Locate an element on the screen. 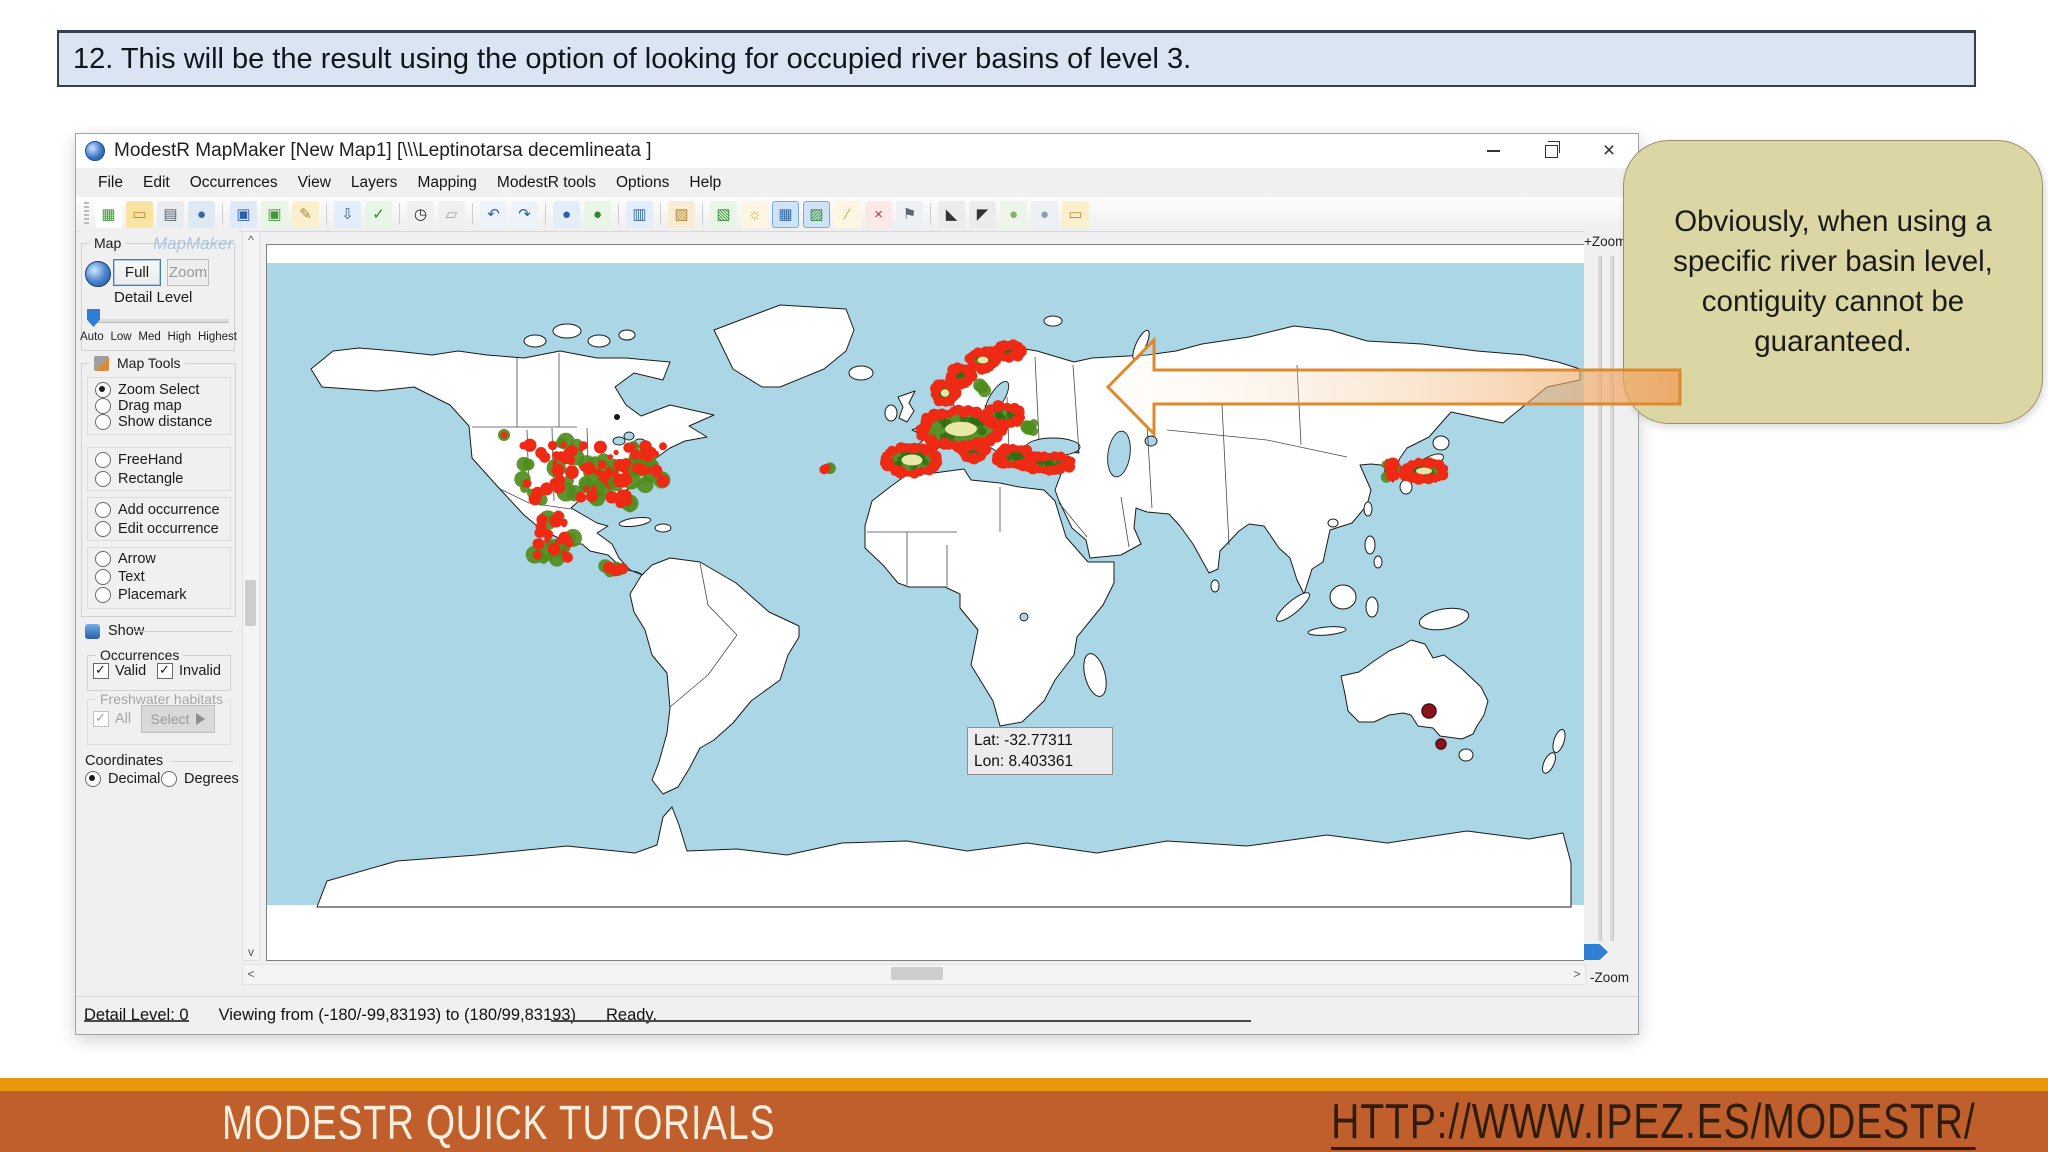  full-extent-button: Full is located at coordinates (137, 272).